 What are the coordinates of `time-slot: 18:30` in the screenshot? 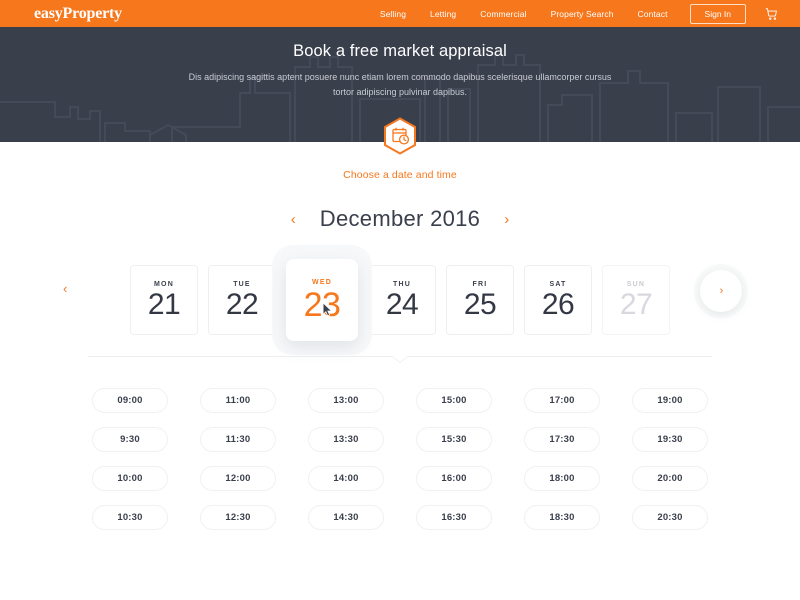 It's located at (562, 517).